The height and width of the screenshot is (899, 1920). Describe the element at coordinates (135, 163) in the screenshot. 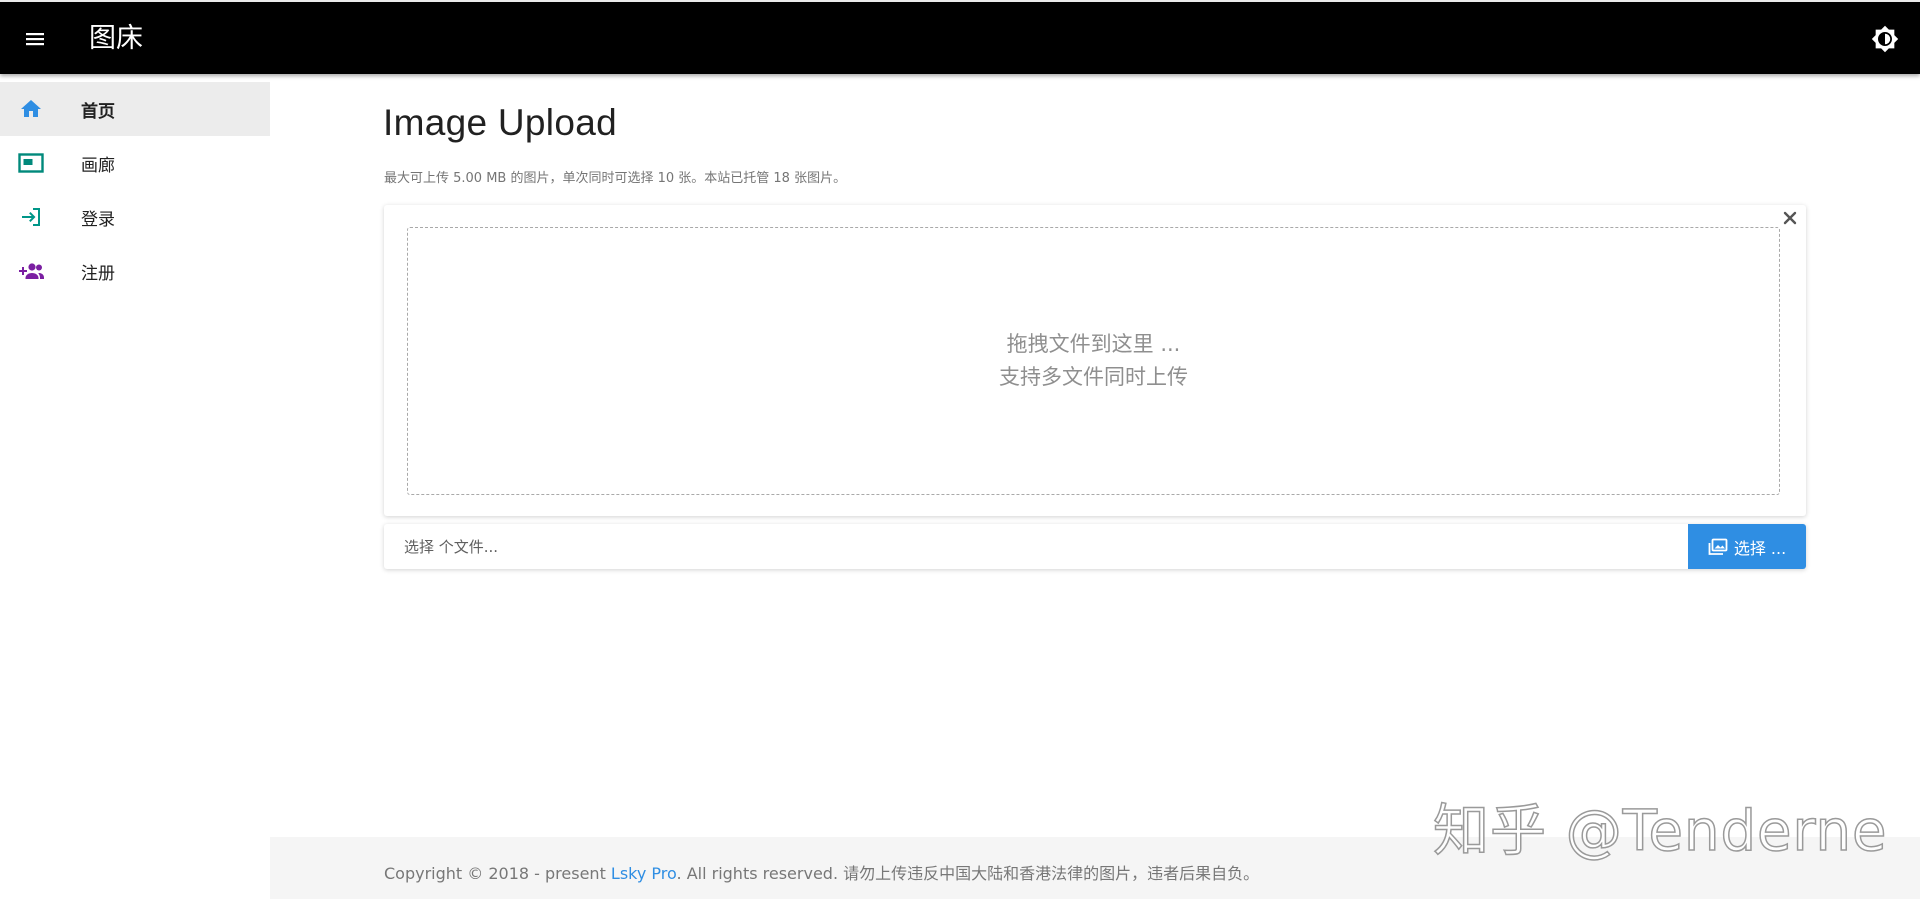

I see `sidebar-item-gallery: 画廊` at that location.